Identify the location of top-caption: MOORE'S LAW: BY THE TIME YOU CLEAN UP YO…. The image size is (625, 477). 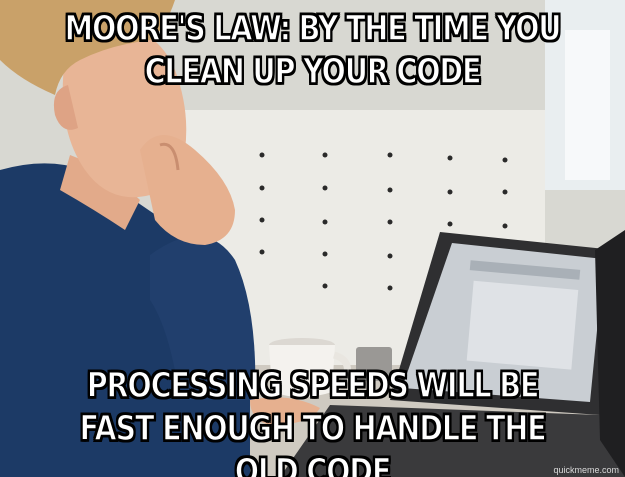
(313, 50).